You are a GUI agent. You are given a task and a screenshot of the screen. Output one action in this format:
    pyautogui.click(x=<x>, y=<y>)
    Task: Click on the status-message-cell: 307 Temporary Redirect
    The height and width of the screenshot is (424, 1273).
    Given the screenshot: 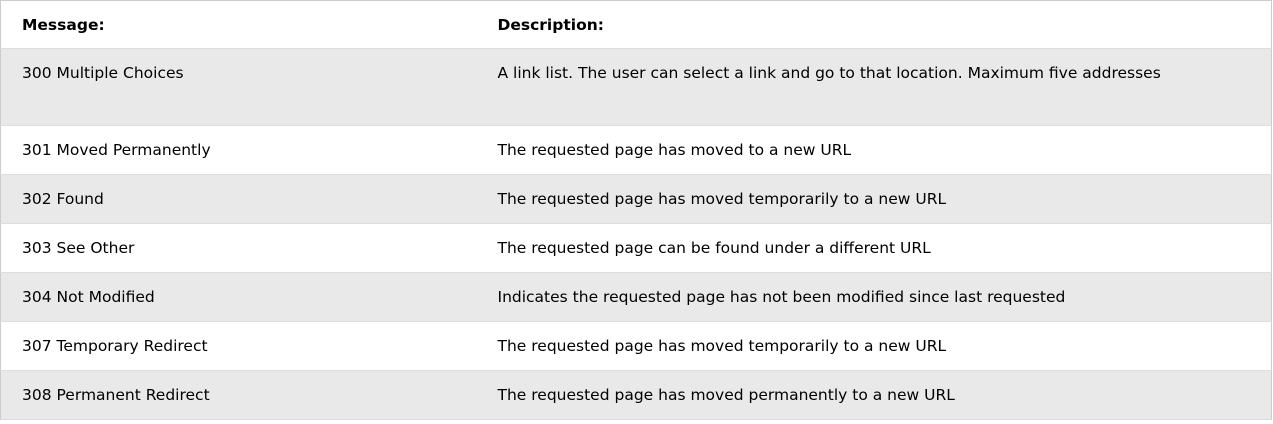 What is the action you would take?
    pyautogui.click(x=249, y=346)
    